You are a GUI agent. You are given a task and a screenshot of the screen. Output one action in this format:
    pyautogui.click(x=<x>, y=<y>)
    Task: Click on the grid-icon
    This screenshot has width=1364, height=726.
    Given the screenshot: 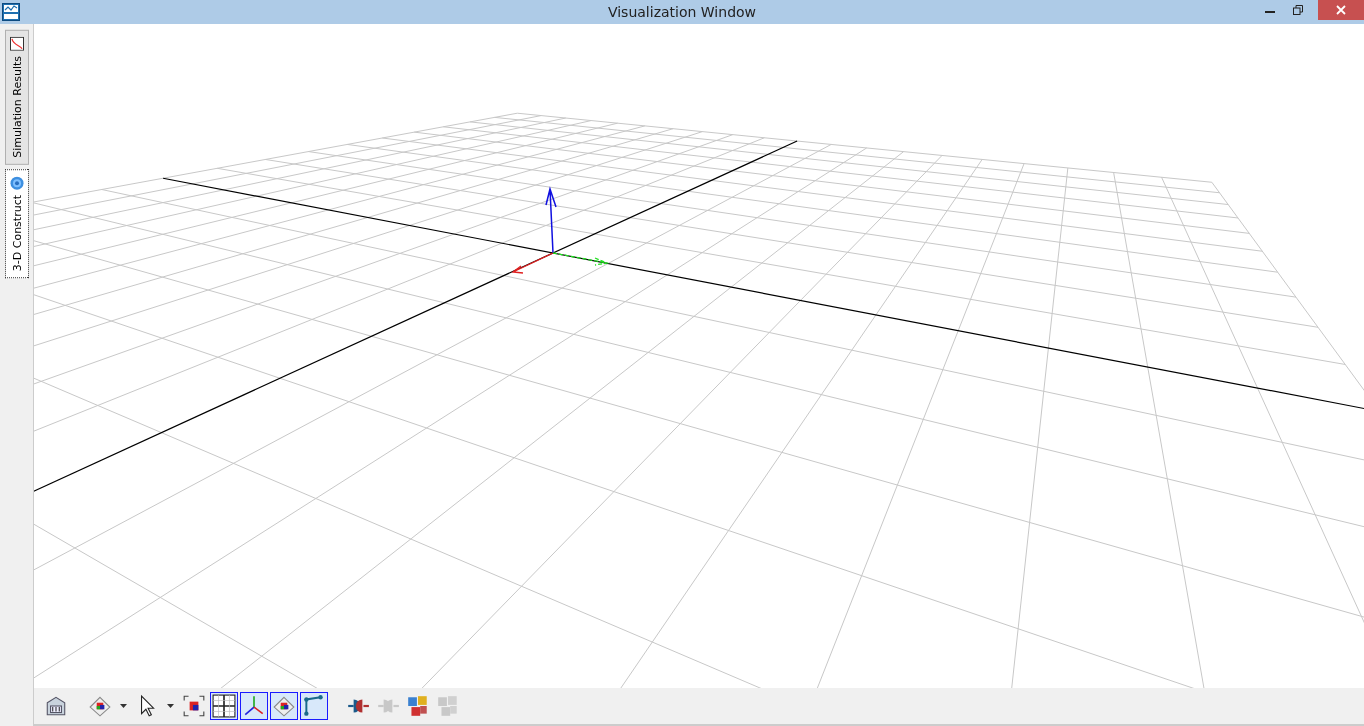 What is the action you would take?
    pyautogui.click(x=224, y=706)
    